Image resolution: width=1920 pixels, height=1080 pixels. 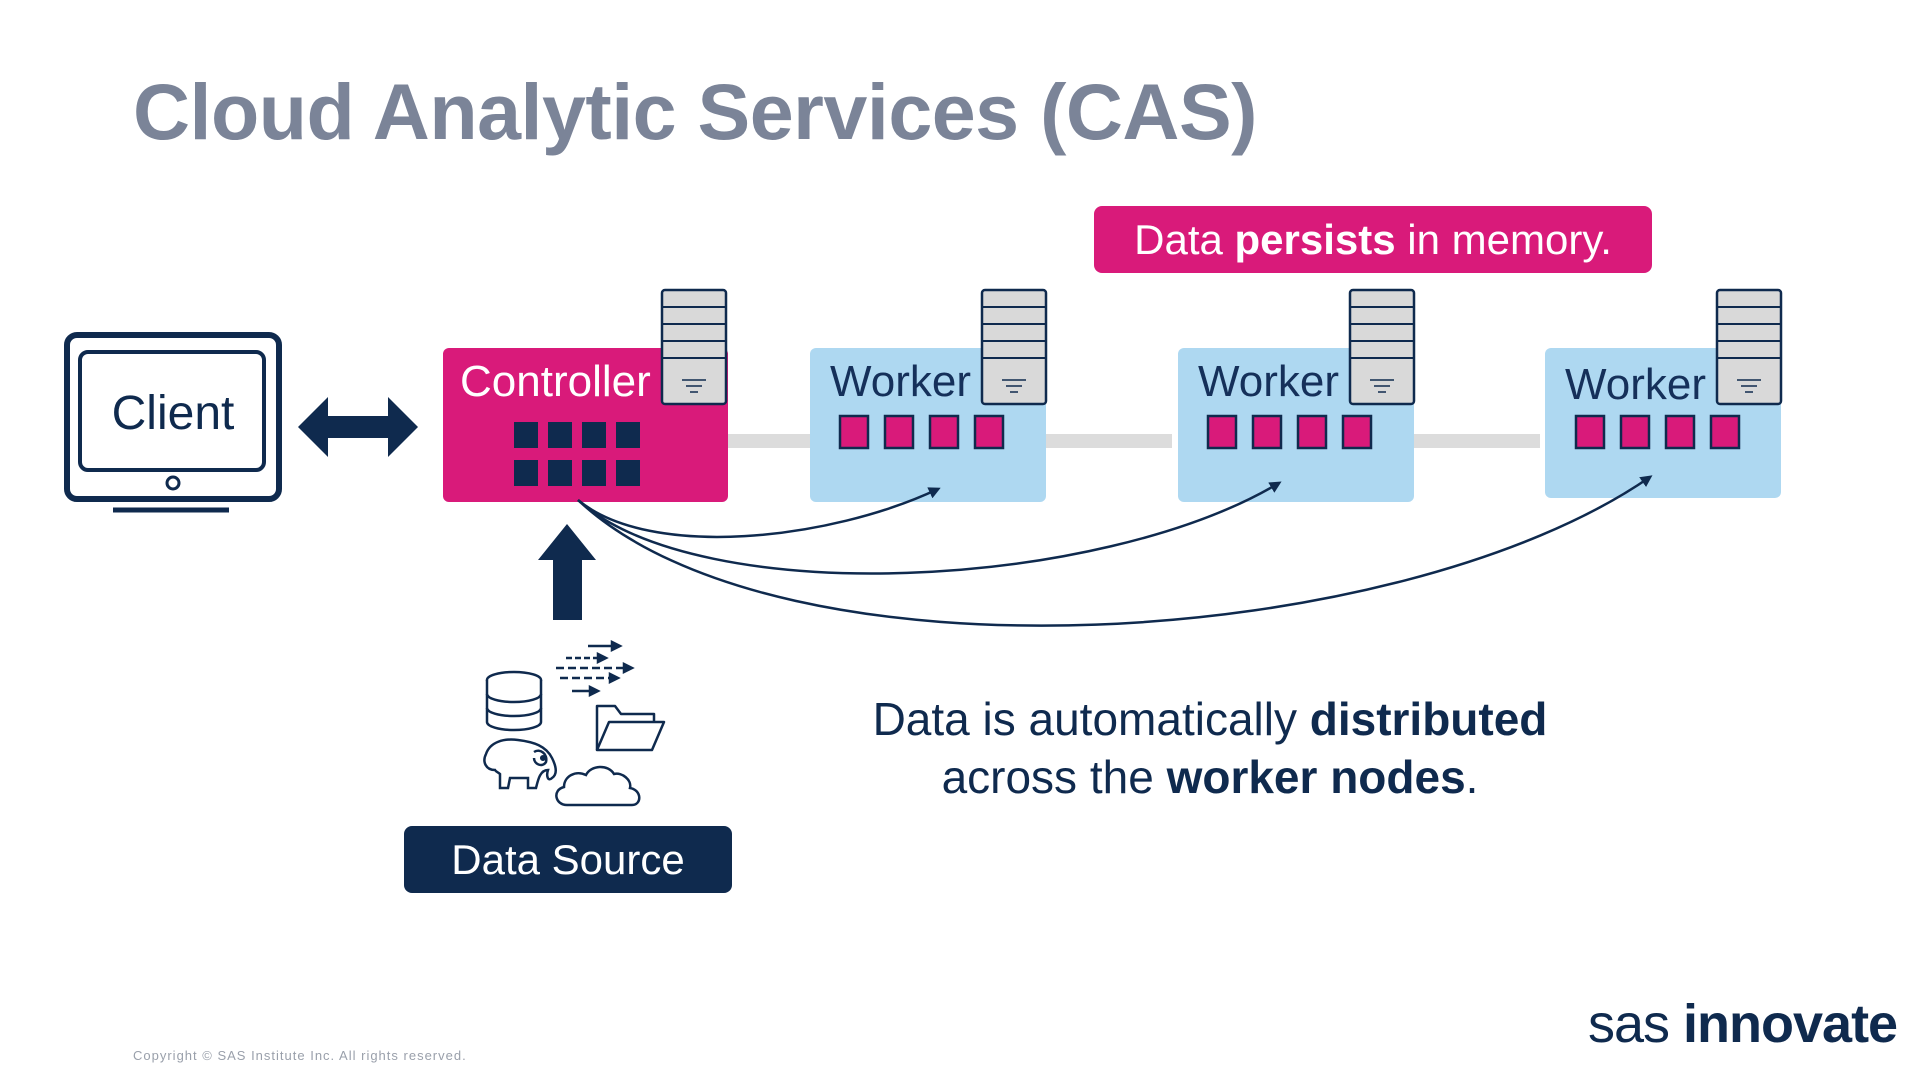 I want to click on memory-banner: Data persists in memory., so click(x=1373, y=239).